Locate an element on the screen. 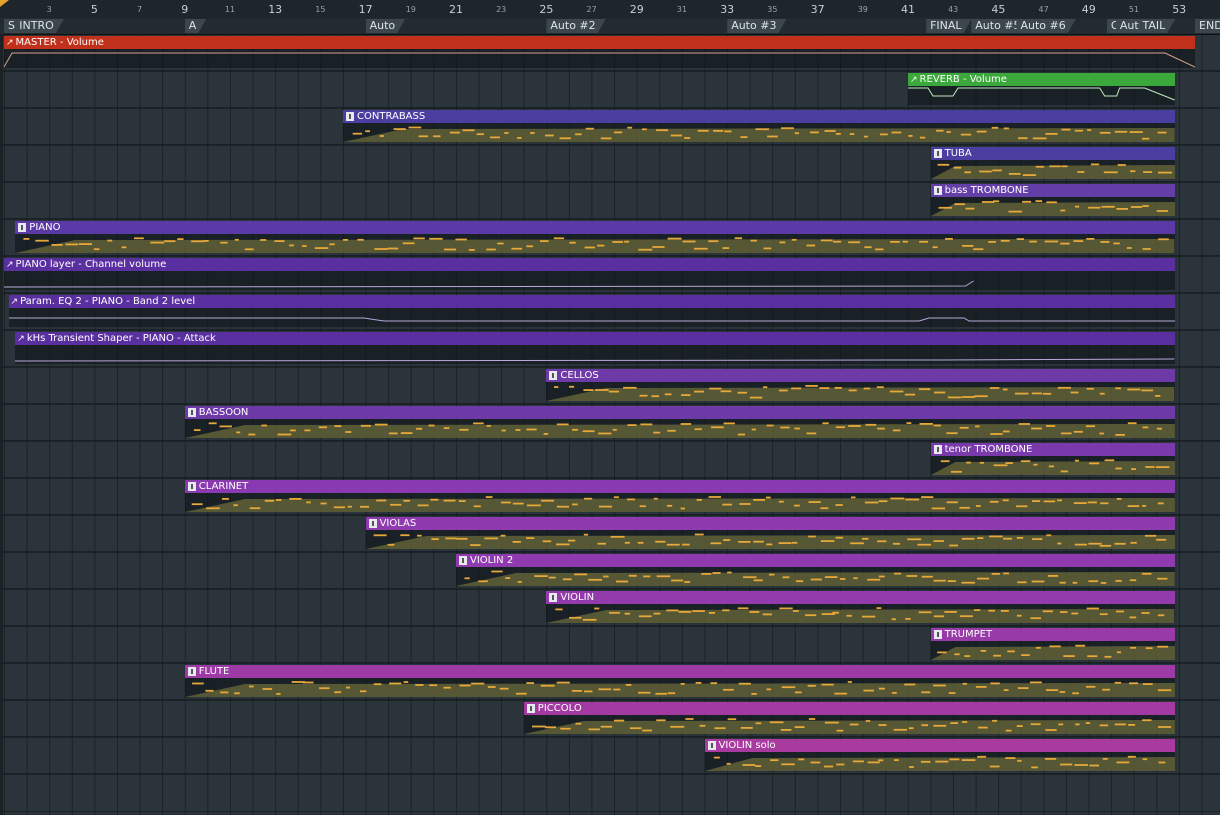 Image resolution: width=1220 pixels, height=815 pixels. clip-label: bass TROMBONE is located at coordinates (986, 190).